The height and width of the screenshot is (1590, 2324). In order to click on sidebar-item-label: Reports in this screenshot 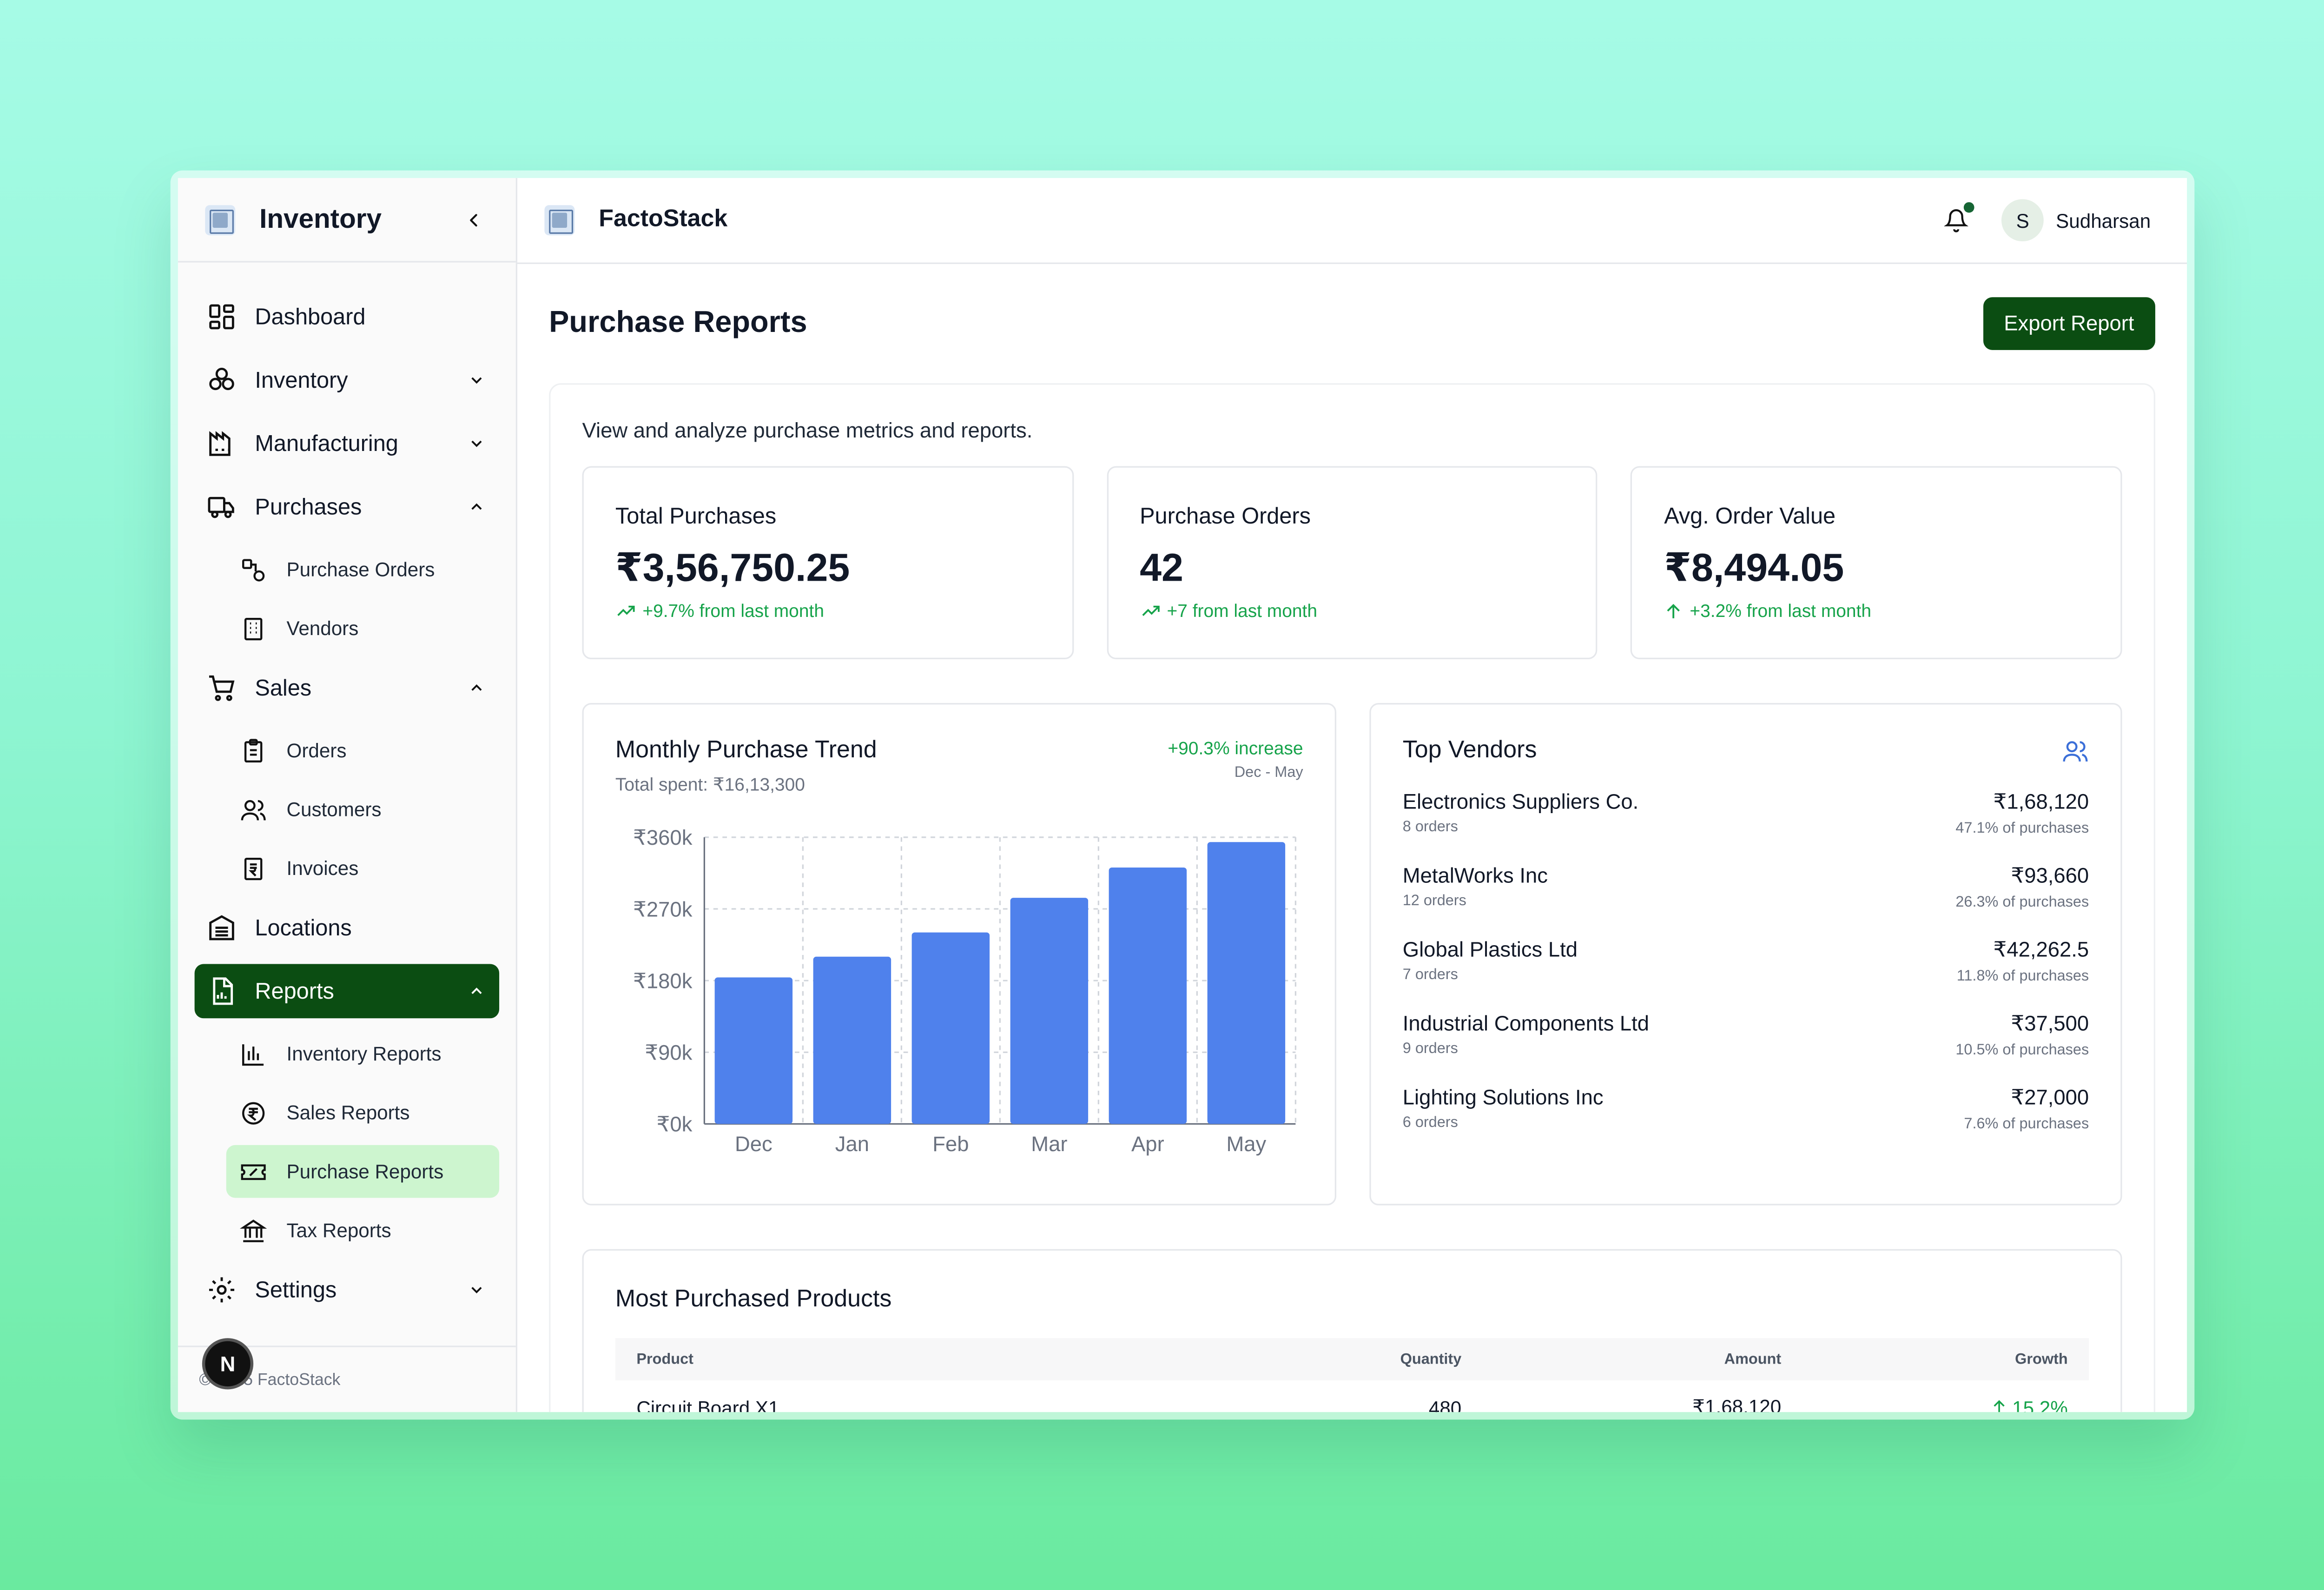, I will do `click(294, 991)`.